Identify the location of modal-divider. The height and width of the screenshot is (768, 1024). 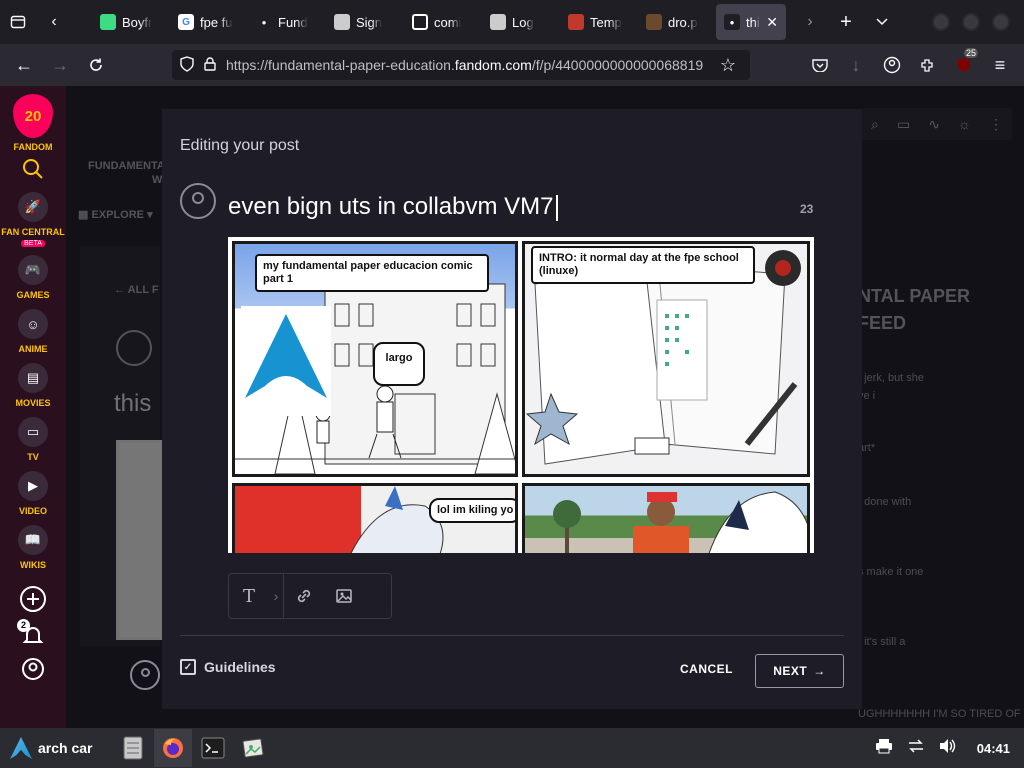
(512, 635).